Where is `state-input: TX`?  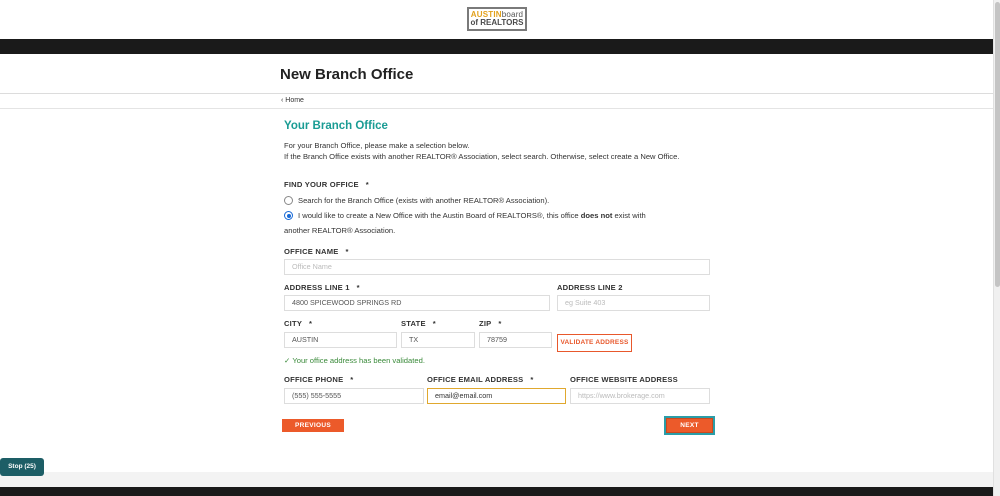
state-input: TX is located at coordinates (438, 340).